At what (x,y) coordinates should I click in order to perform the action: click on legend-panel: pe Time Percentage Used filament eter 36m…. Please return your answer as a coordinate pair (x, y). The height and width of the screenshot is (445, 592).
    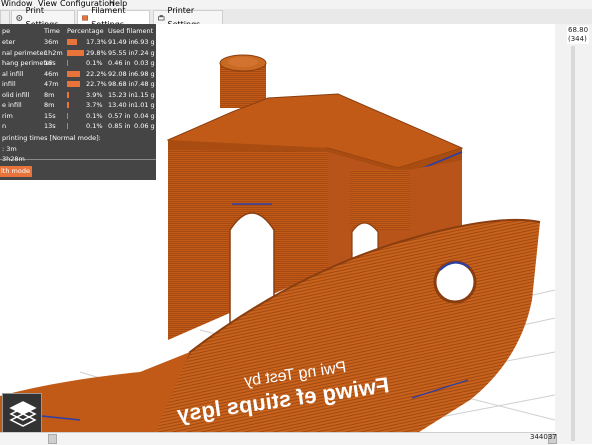
    Looking at the image, I should click on (78, 102).